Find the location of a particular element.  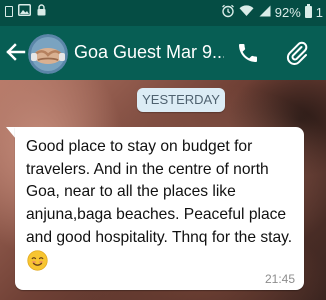

image-icon is located at coordinates (24, 11).